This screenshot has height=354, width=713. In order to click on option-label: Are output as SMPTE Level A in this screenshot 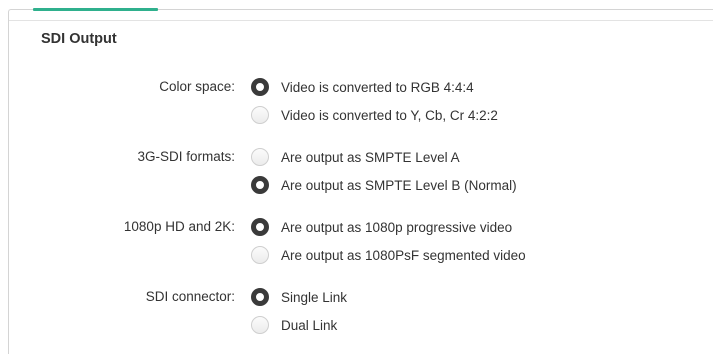, I will do `click(370, 157)`.